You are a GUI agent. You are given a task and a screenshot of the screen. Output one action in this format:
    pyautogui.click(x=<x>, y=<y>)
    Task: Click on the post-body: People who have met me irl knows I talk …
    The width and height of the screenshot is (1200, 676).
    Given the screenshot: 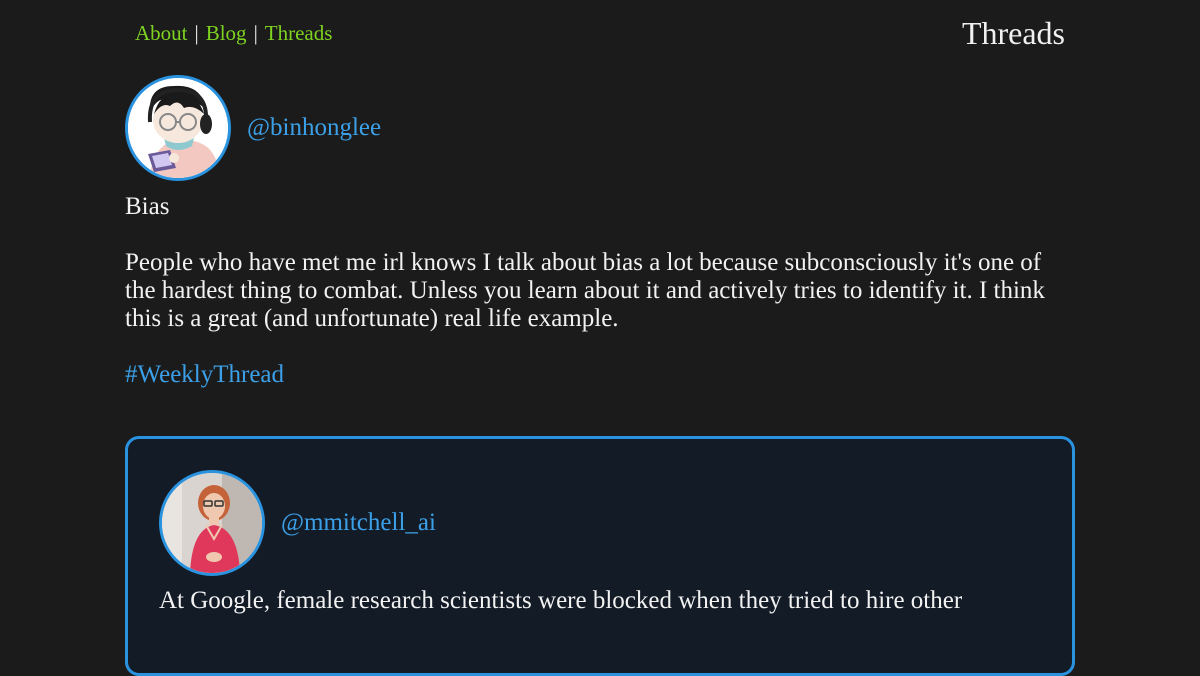 What is the action you would take?
    pyautogui.click(x=585, y=290)
    